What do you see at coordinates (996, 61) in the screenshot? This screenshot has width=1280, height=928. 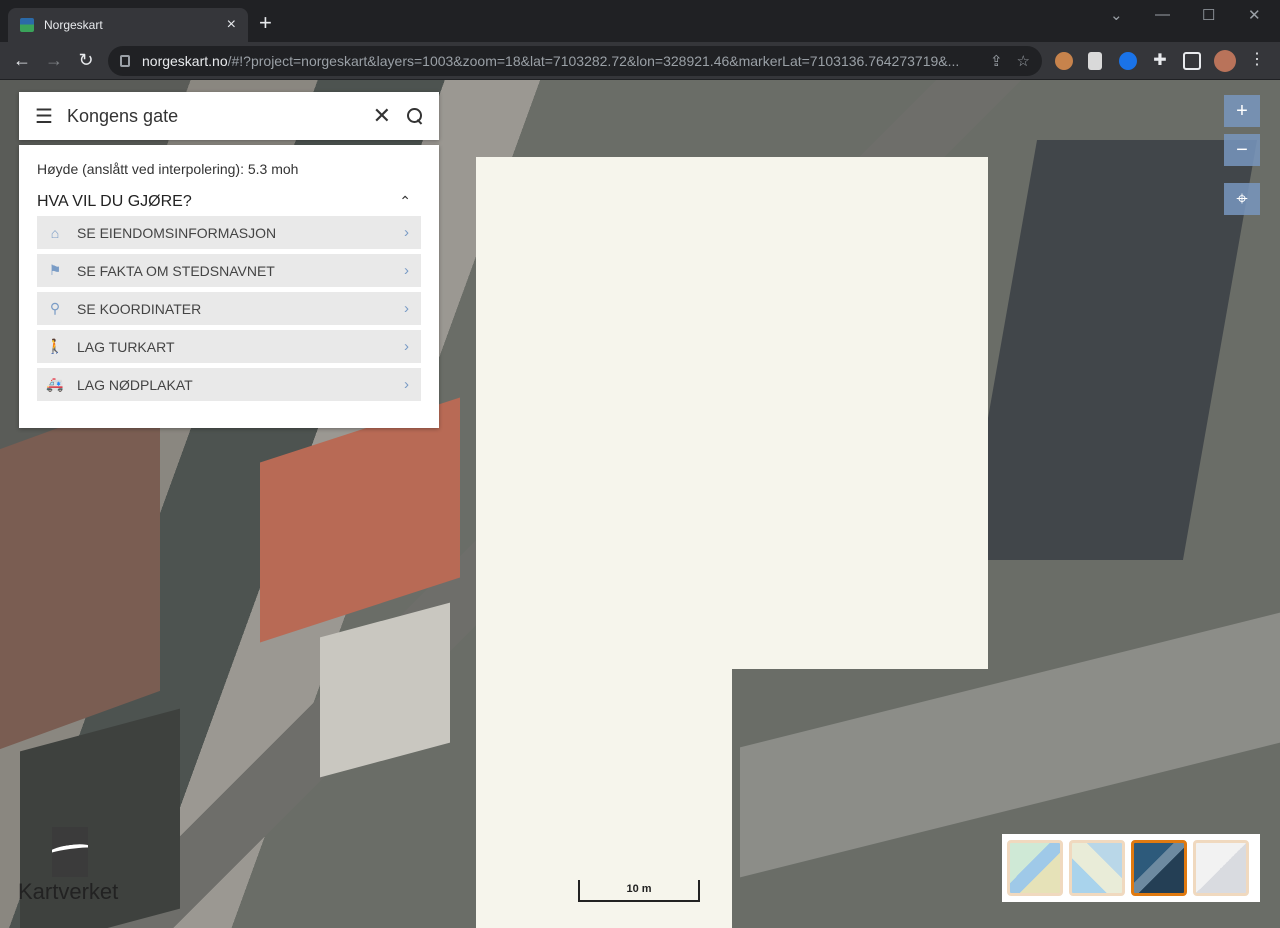 I see `share-icon: ⇪` at bounding box center [996, 61].